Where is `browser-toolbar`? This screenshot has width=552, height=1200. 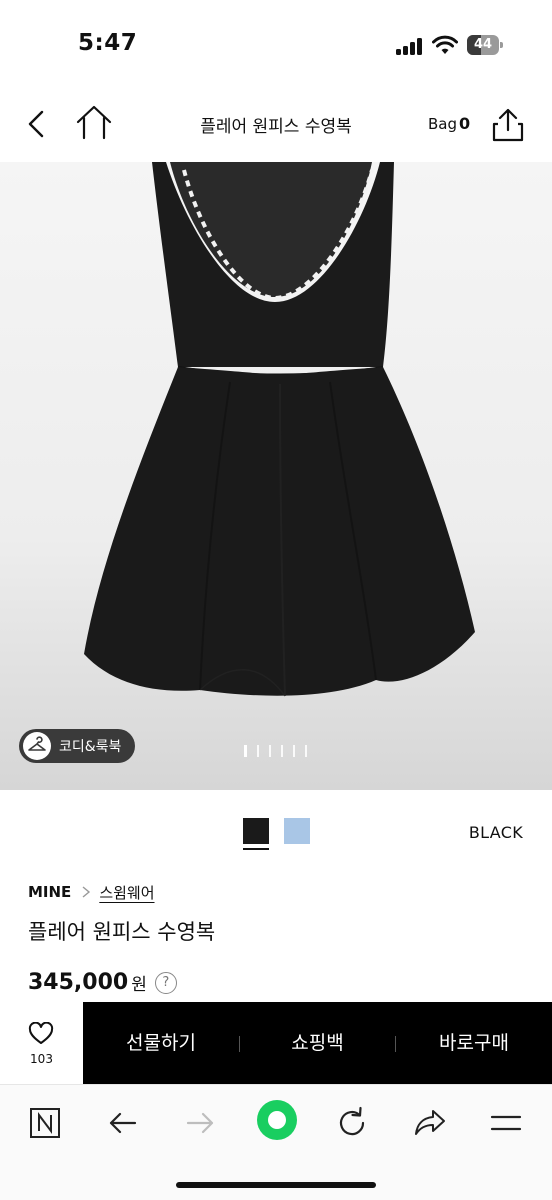 browser-toolbar is located at coordinates (276, 1142).